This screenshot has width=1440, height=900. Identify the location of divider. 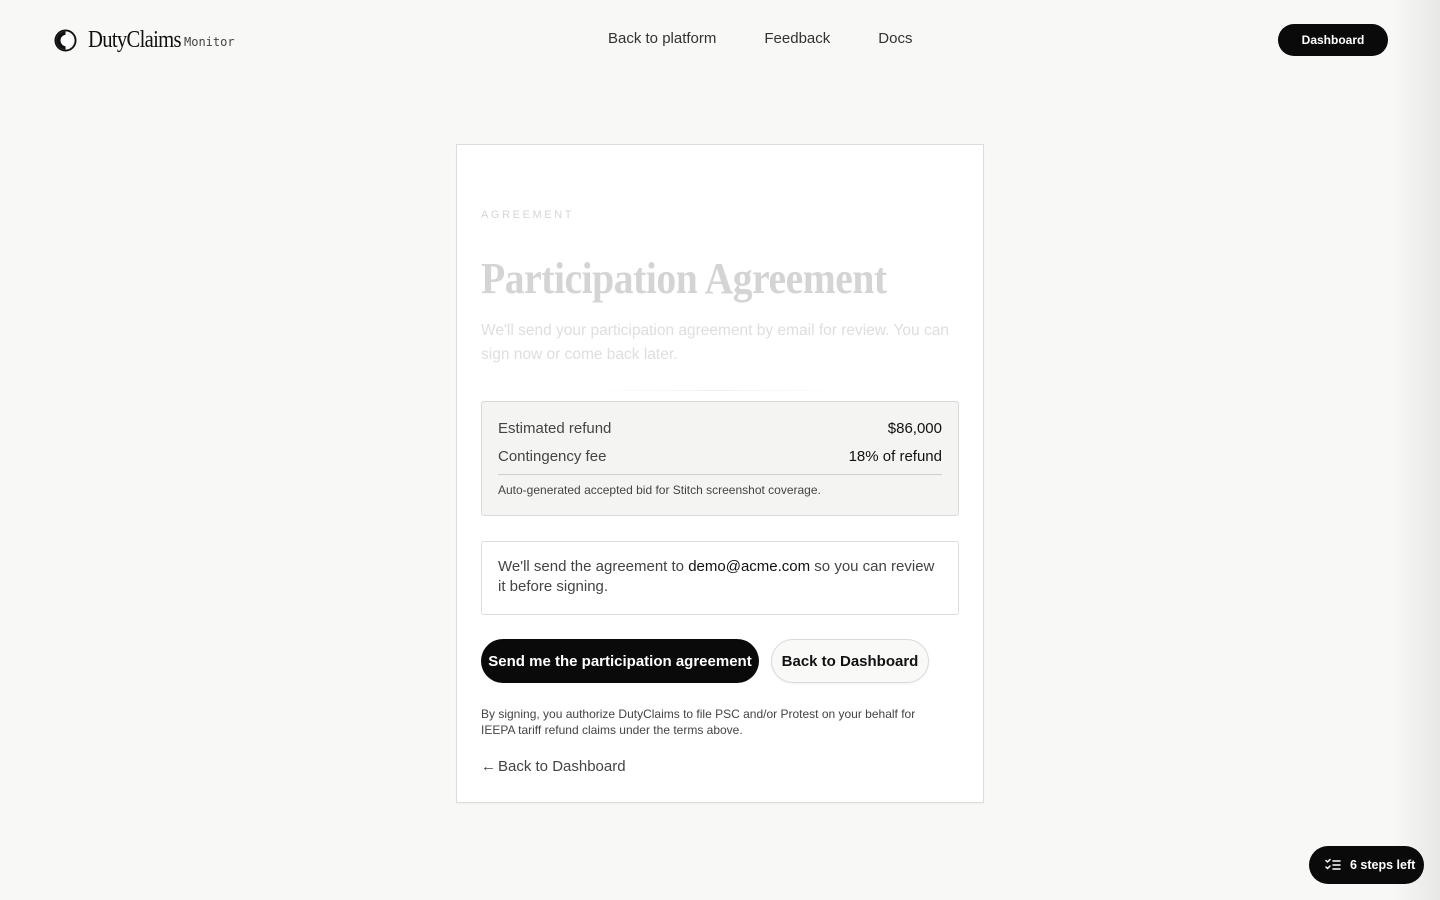
(717, 390).